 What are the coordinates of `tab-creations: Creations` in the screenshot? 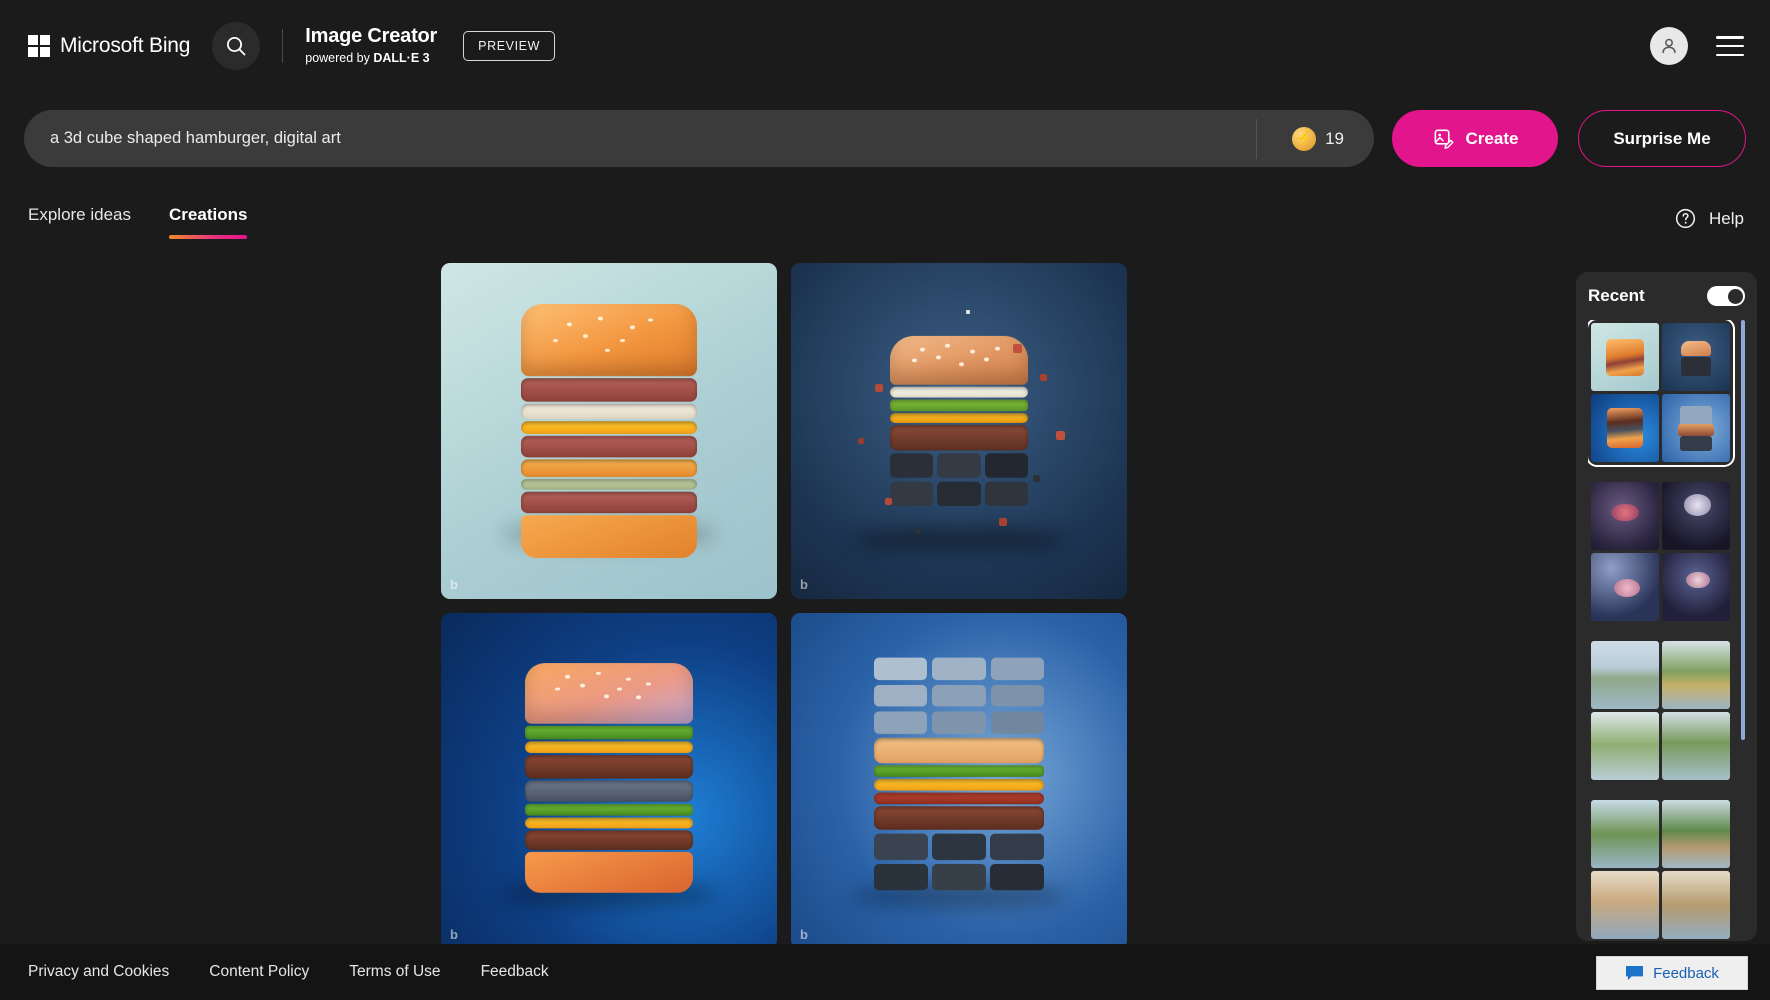 It's located at (208, 222).